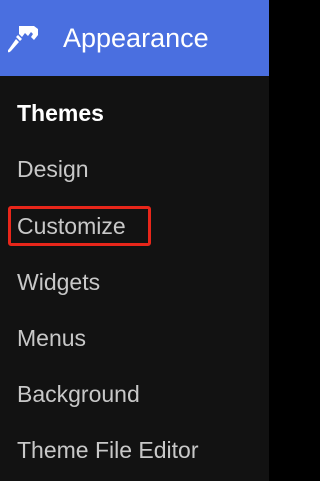 Image resolution: width=320 pixels, height=481 pixels. What do you see at coordinates (25, 39) in the screenshot?
I see `paintbrush-icon` at bounding box center [25, 39].